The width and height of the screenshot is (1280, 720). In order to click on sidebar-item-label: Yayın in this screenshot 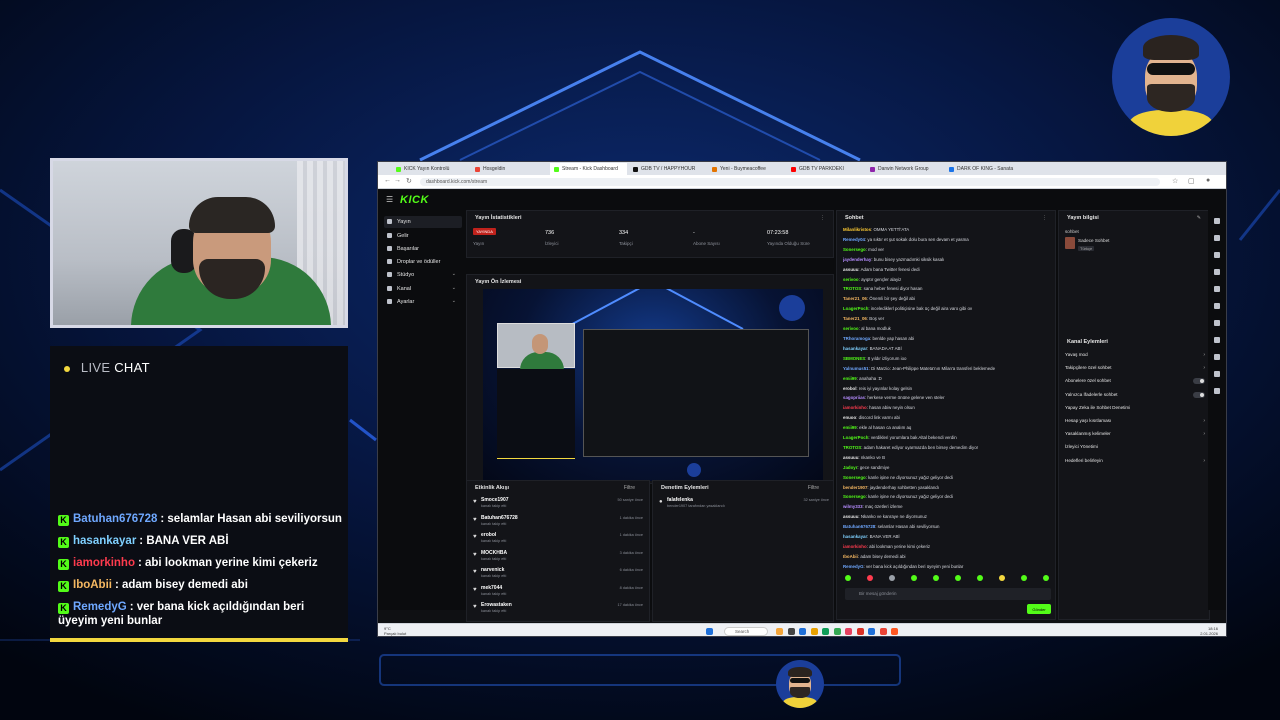, I will do `click(404, 222)`.